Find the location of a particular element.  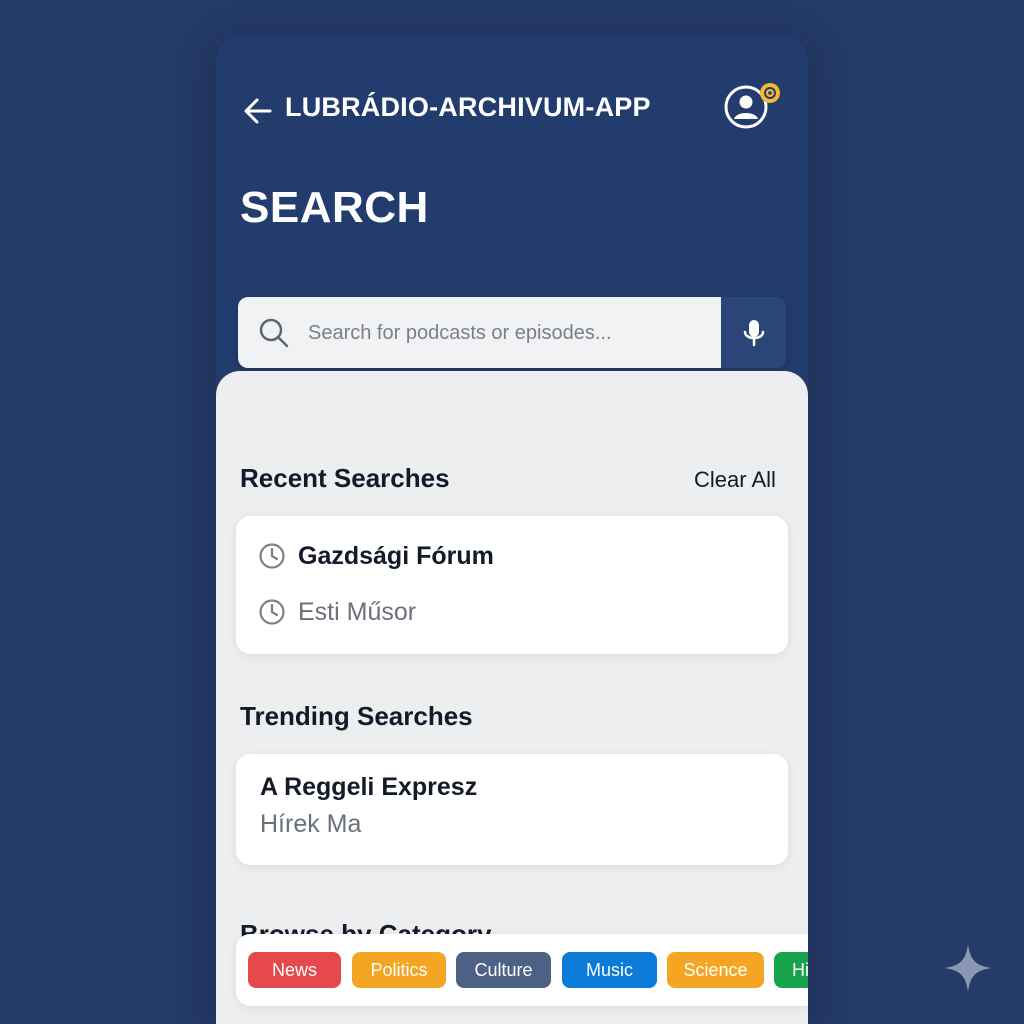

trending-search-item: Hírek Ma is located at coordinates (310, 824).